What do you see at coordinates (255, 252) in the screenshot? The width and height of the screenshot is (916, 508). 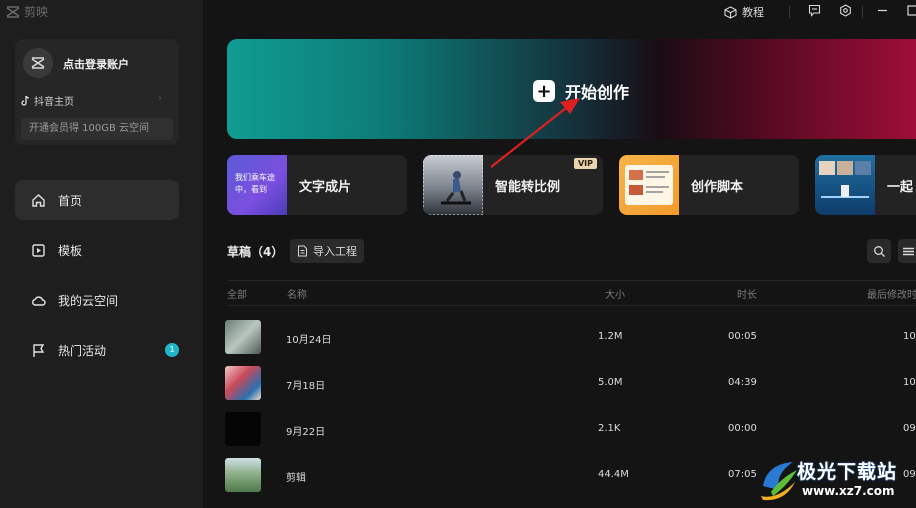 I see `drafts-title: 草稿（4）` at bounding box center [255, 252].